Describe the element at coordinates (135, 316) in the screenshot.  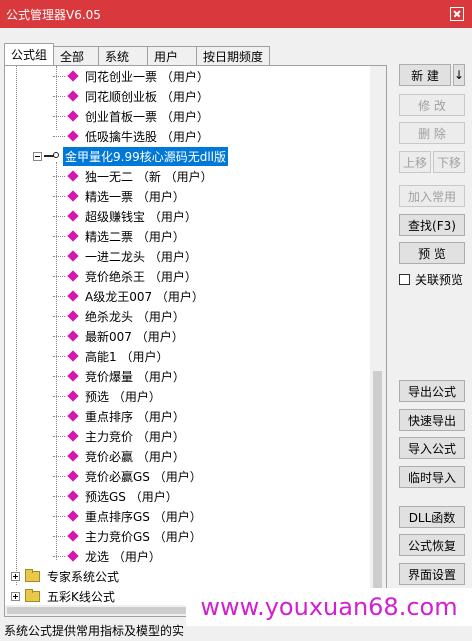
I see `tree-node-label: 绝杀龙头 （用户）` at that location.